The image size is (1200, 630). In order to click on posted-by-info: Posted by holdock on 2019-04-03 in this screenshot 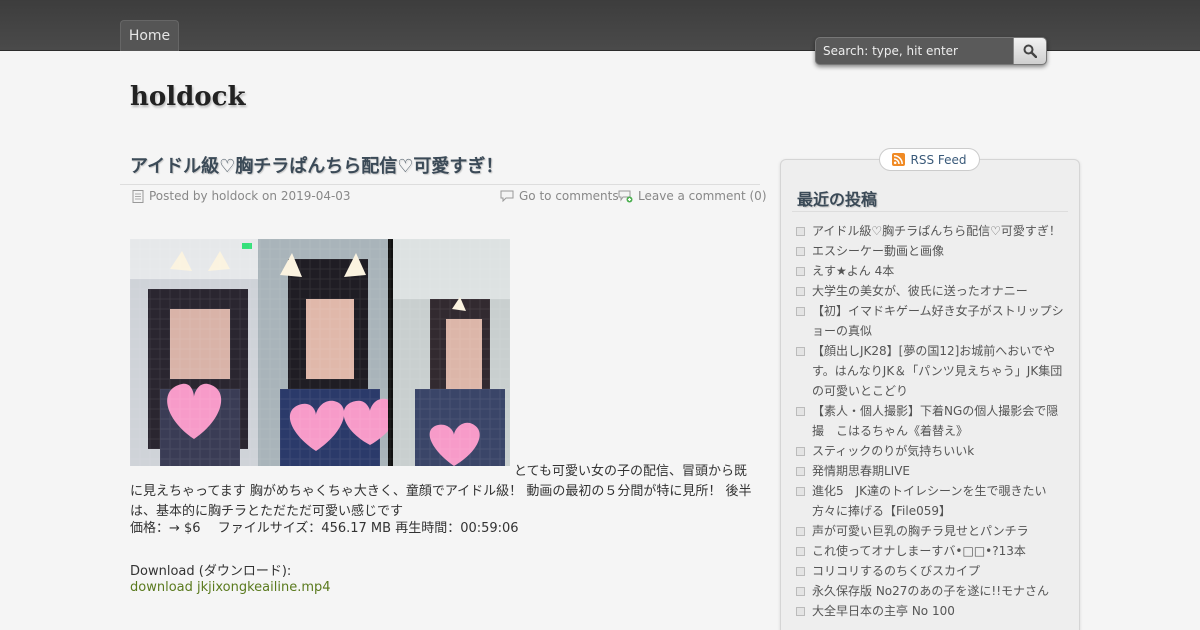, I will do `click(241, 196)`.